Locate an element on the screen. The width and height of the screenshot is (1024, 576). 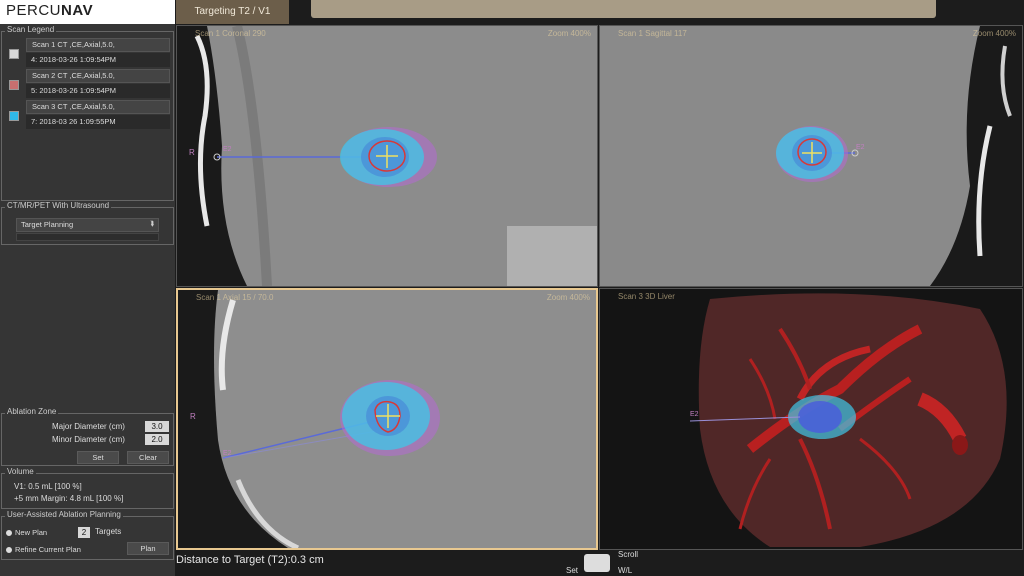
sagittal-title: Scan 1 Sagittal 117 is located at coordinates (652, 33).